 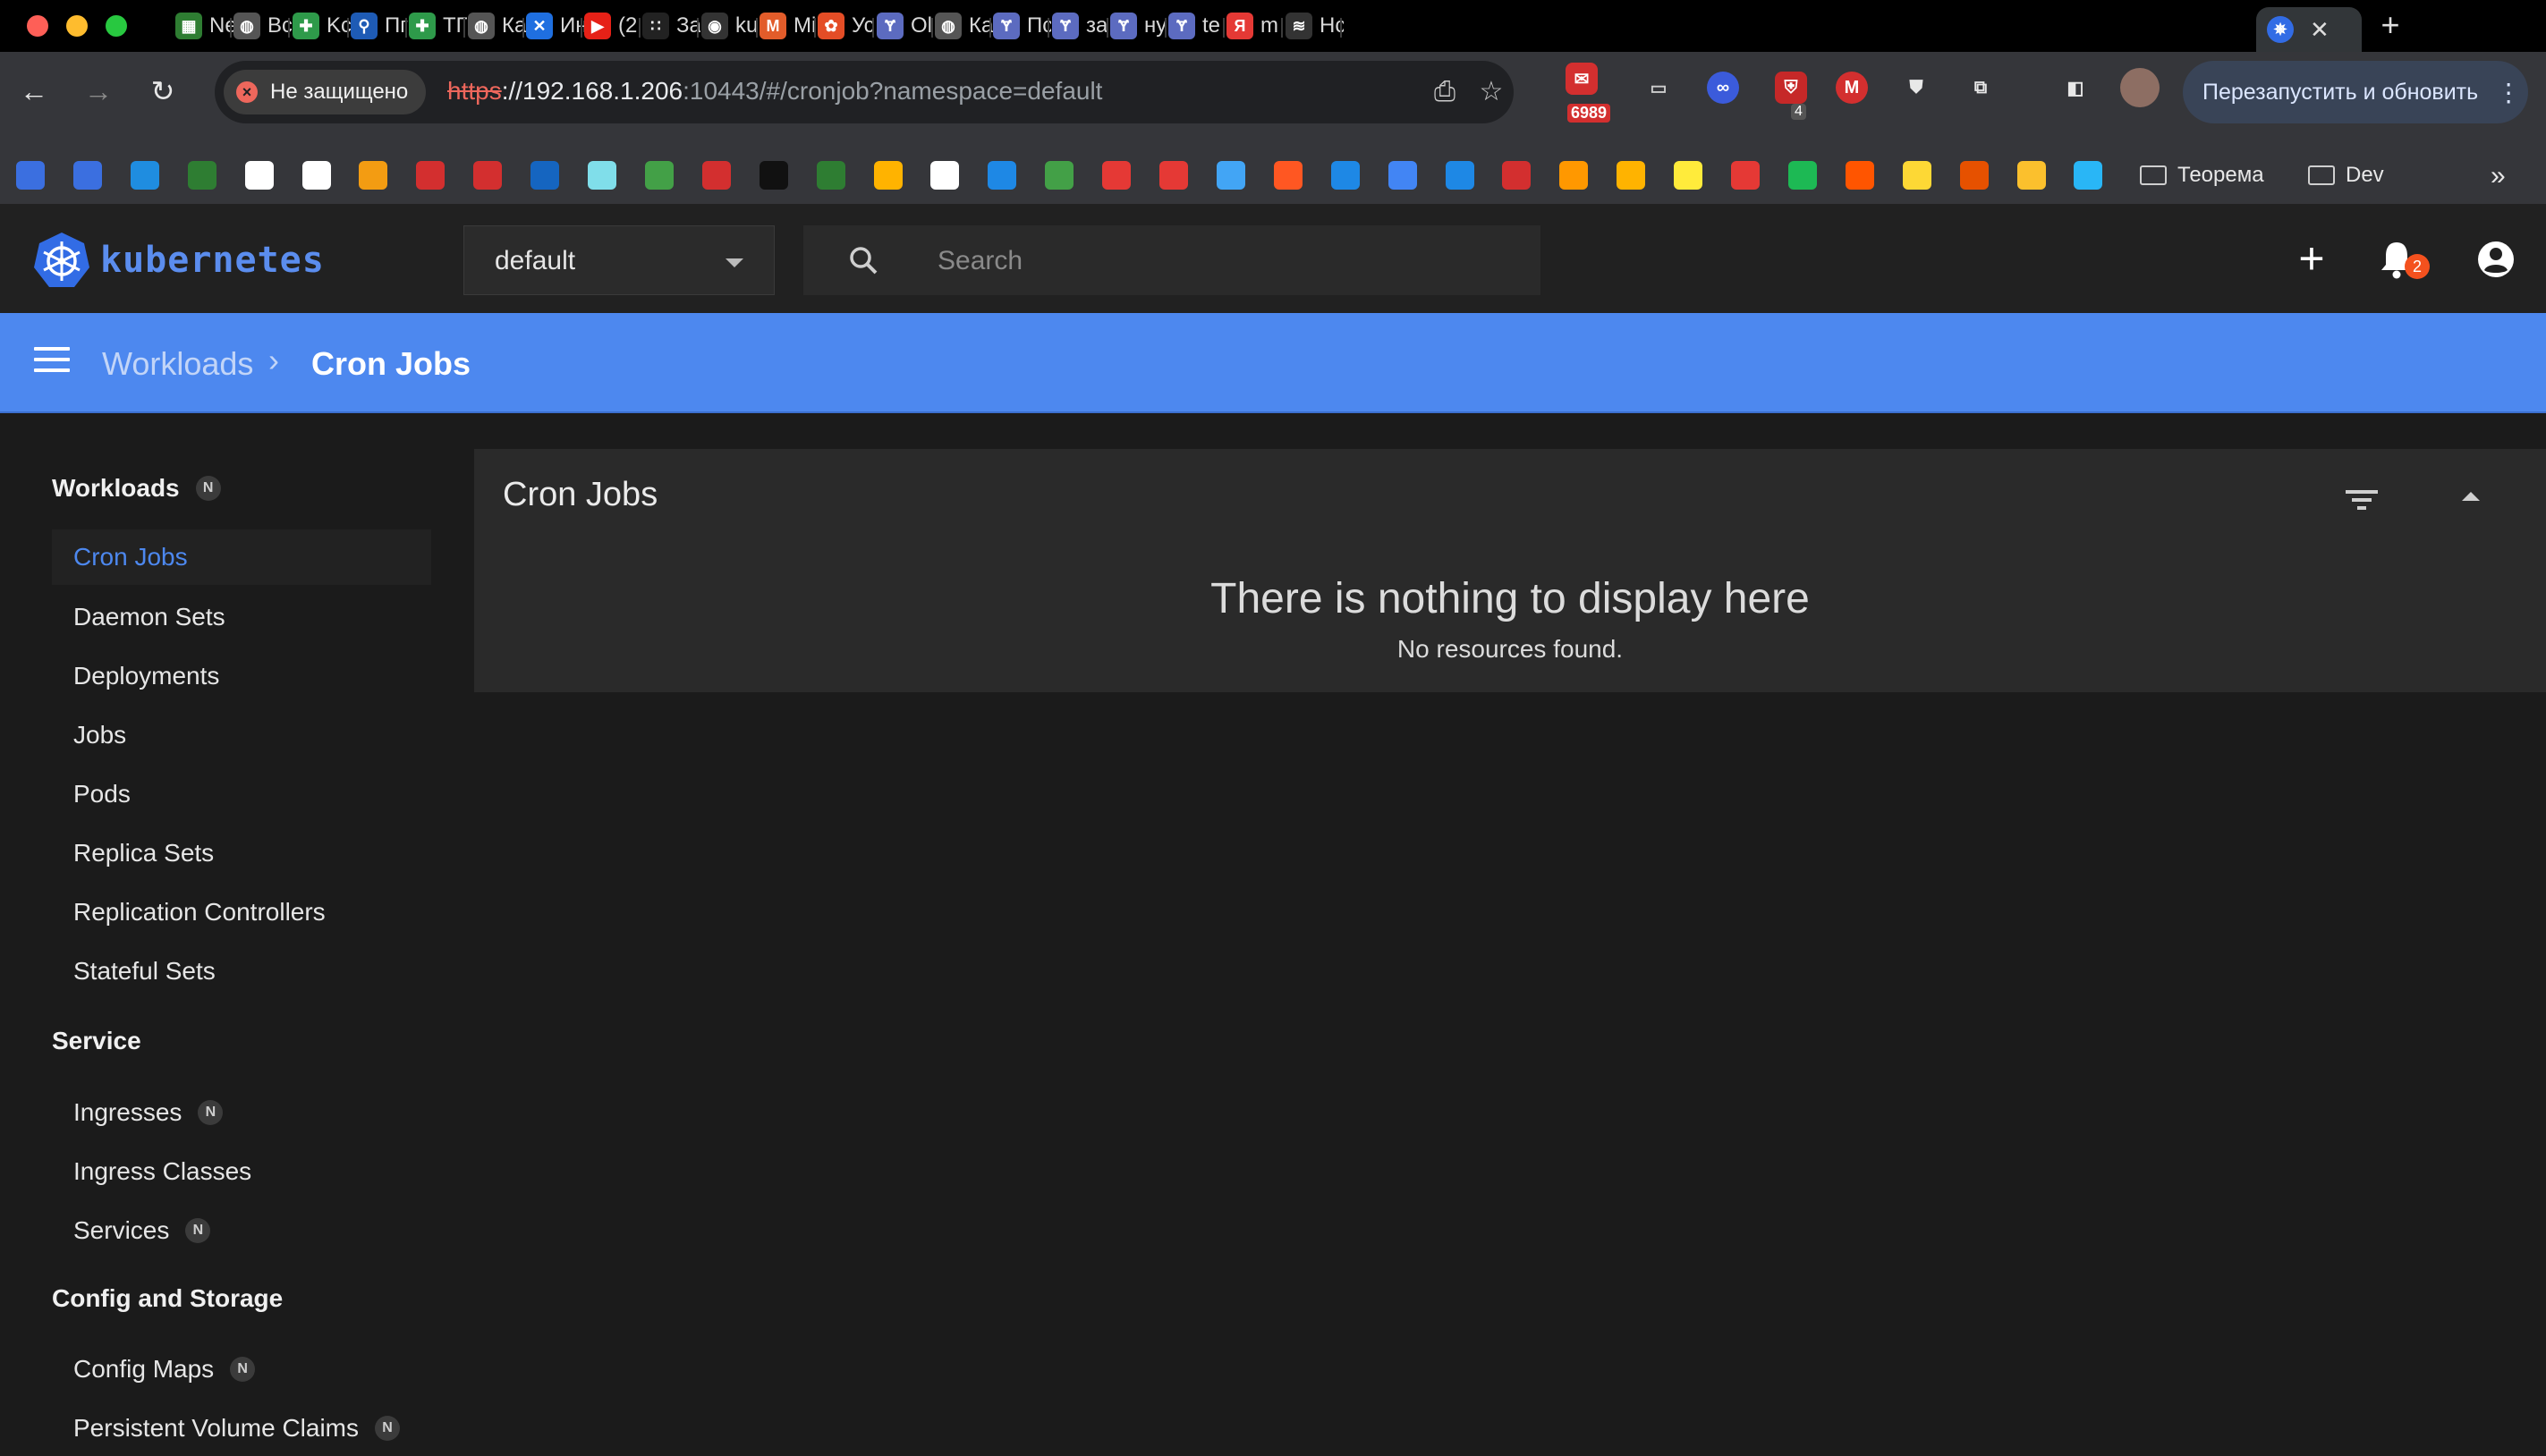 What do you see at coordinates (1315, 26) in the screenshot?
I see `browser-tab: ≋ Нс` at bounding box center [1315, 26].